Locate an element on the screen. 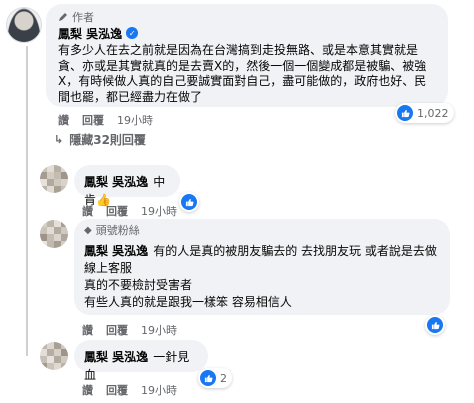 The width and height of the screenshot is (474, 403). reply-bubble: 鳳梨 吳泓逸 一針見血 is located at coordinates (141, 361).